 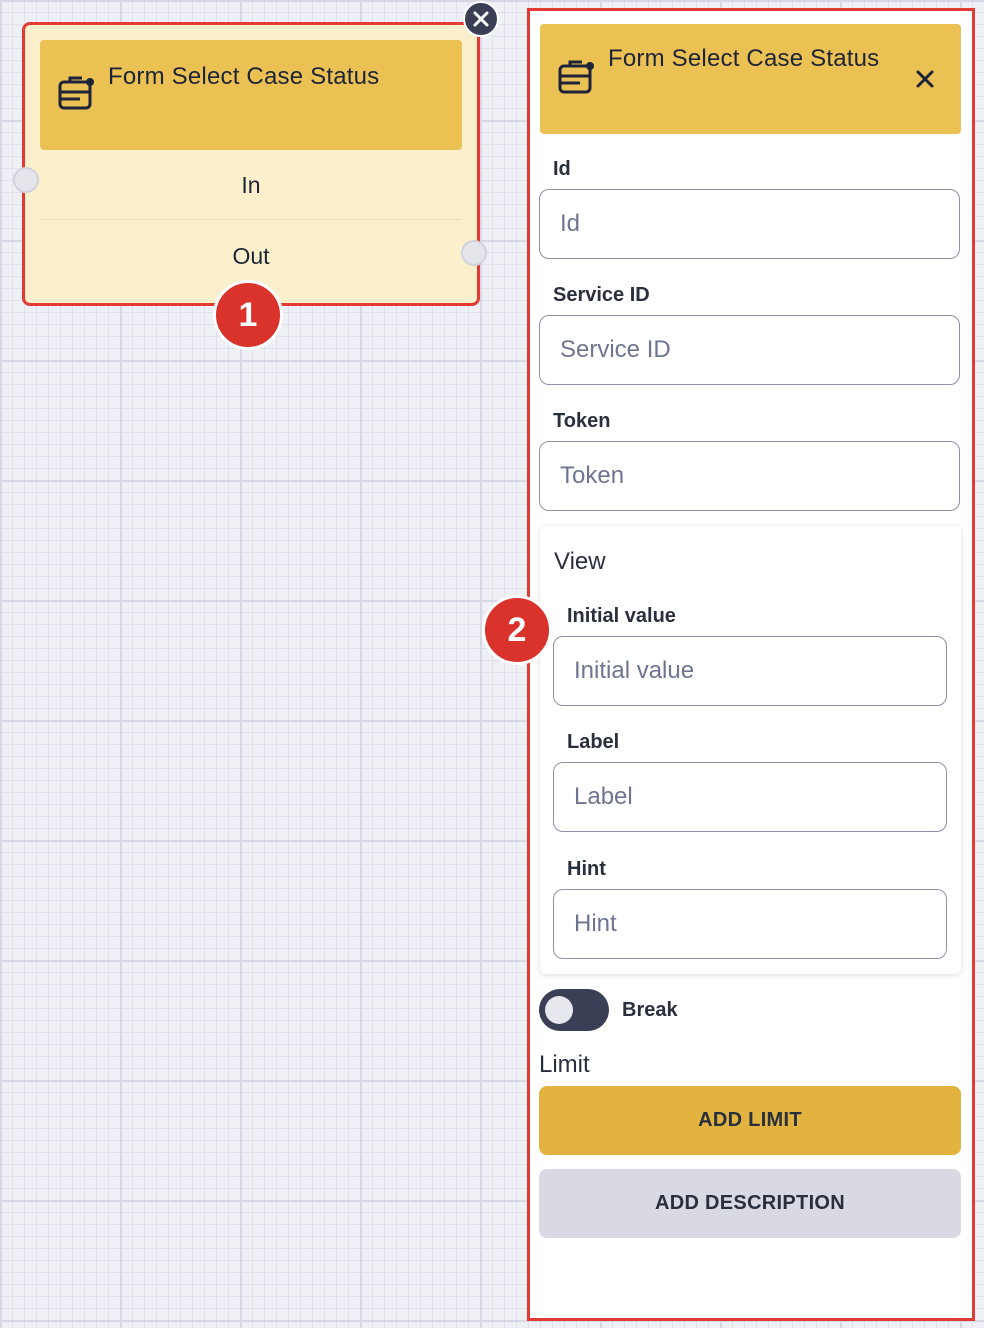 What do you see at coordinates (749, 476) in the screenshot?
I see `token-input` at bounding box center [749, 476].